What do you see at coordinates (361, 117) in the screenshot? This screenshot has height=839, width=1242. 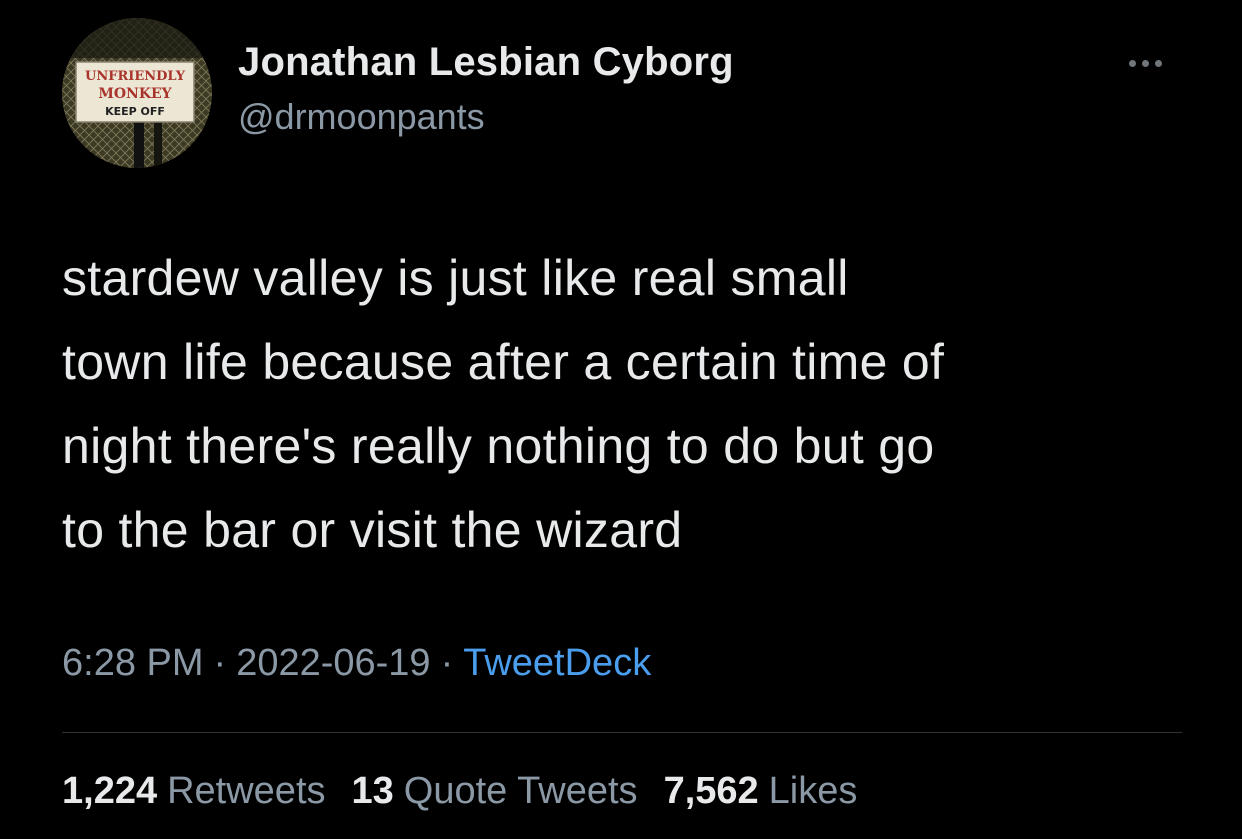 I see `author-handle: @drmoonpants` at bounding box center [361, 117].